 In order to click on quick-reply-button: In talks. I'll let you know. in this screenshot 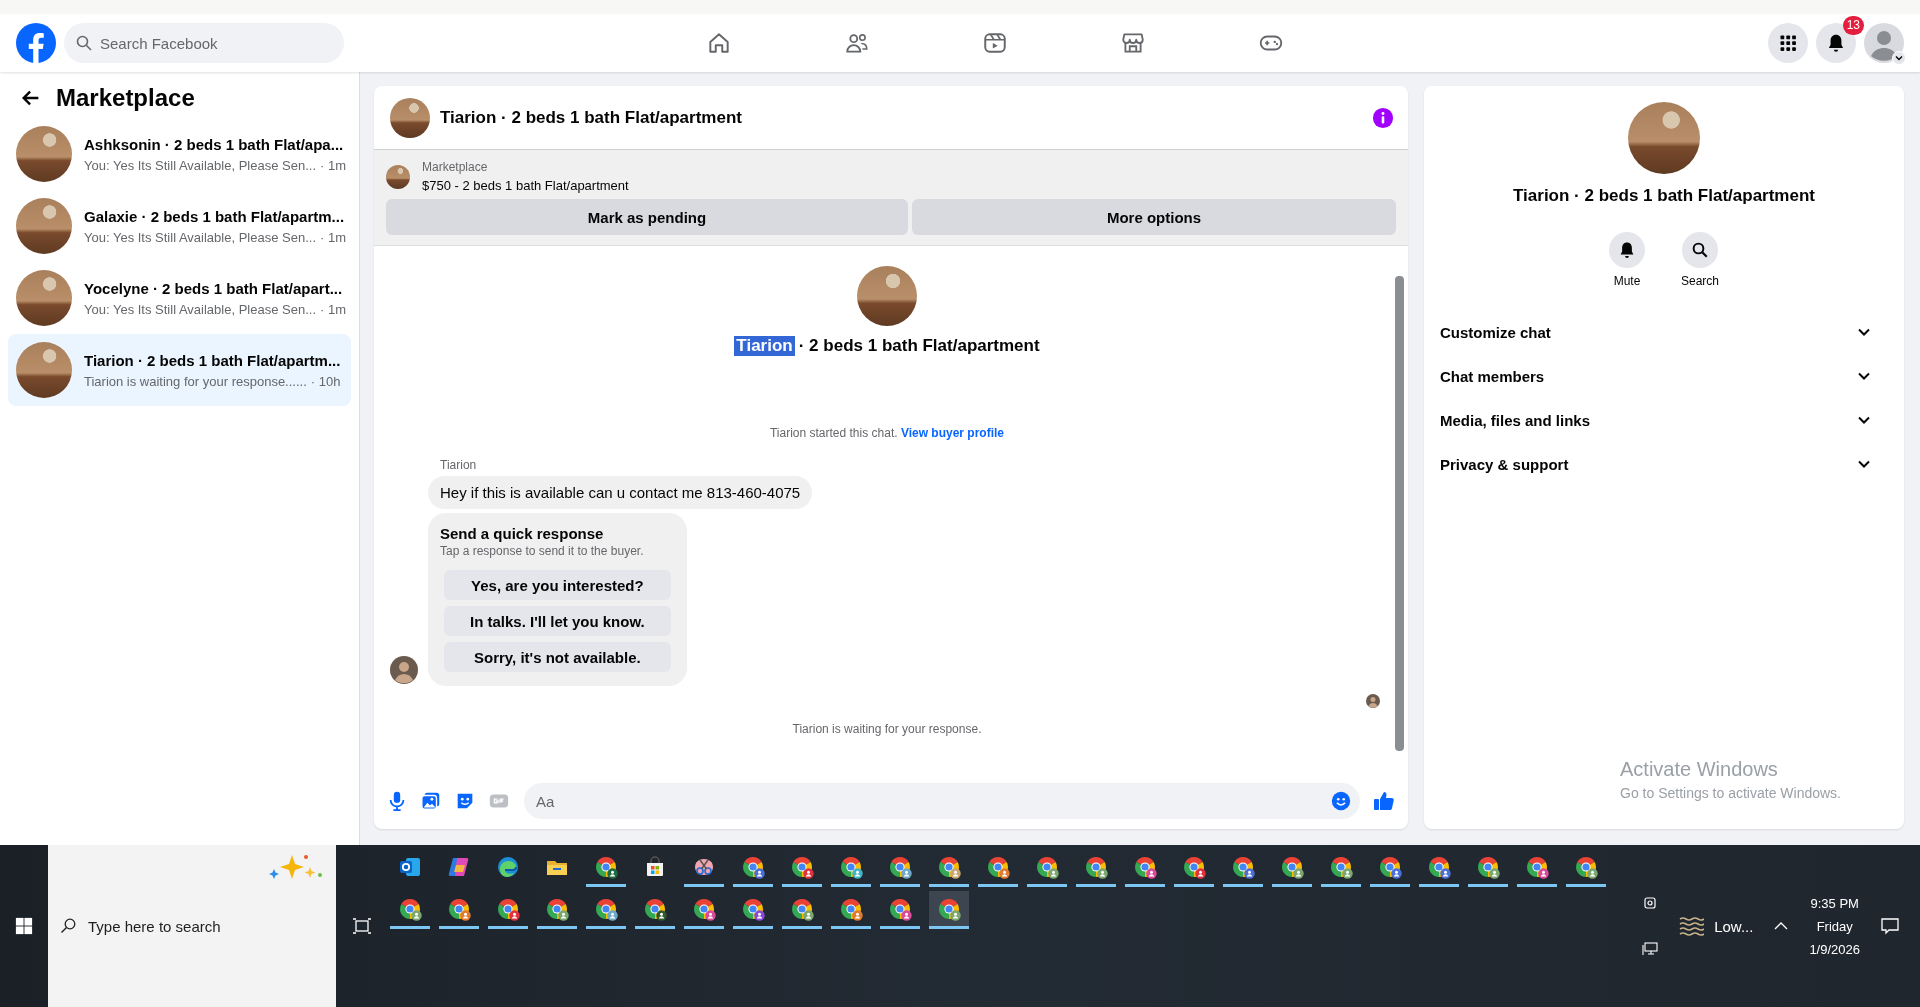, I will do `click(557, 621)`.